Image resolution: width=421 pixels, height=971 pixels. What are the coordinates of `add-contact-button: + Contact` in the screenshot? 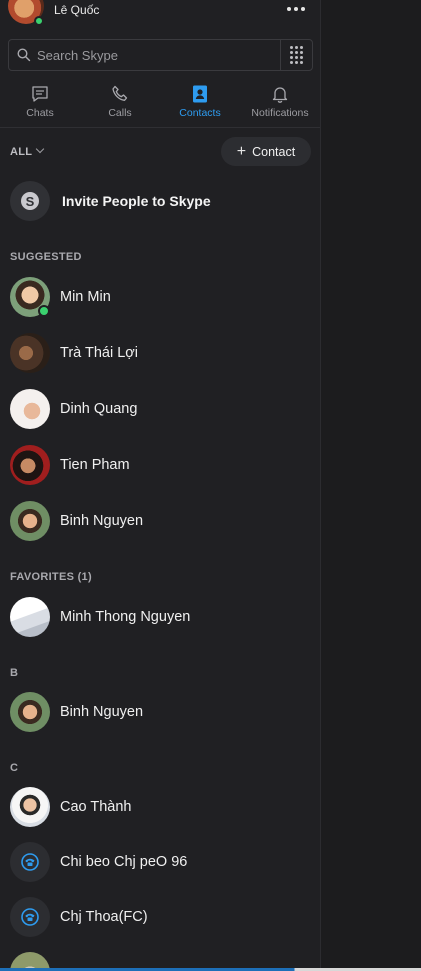 It's located at (266, 151).